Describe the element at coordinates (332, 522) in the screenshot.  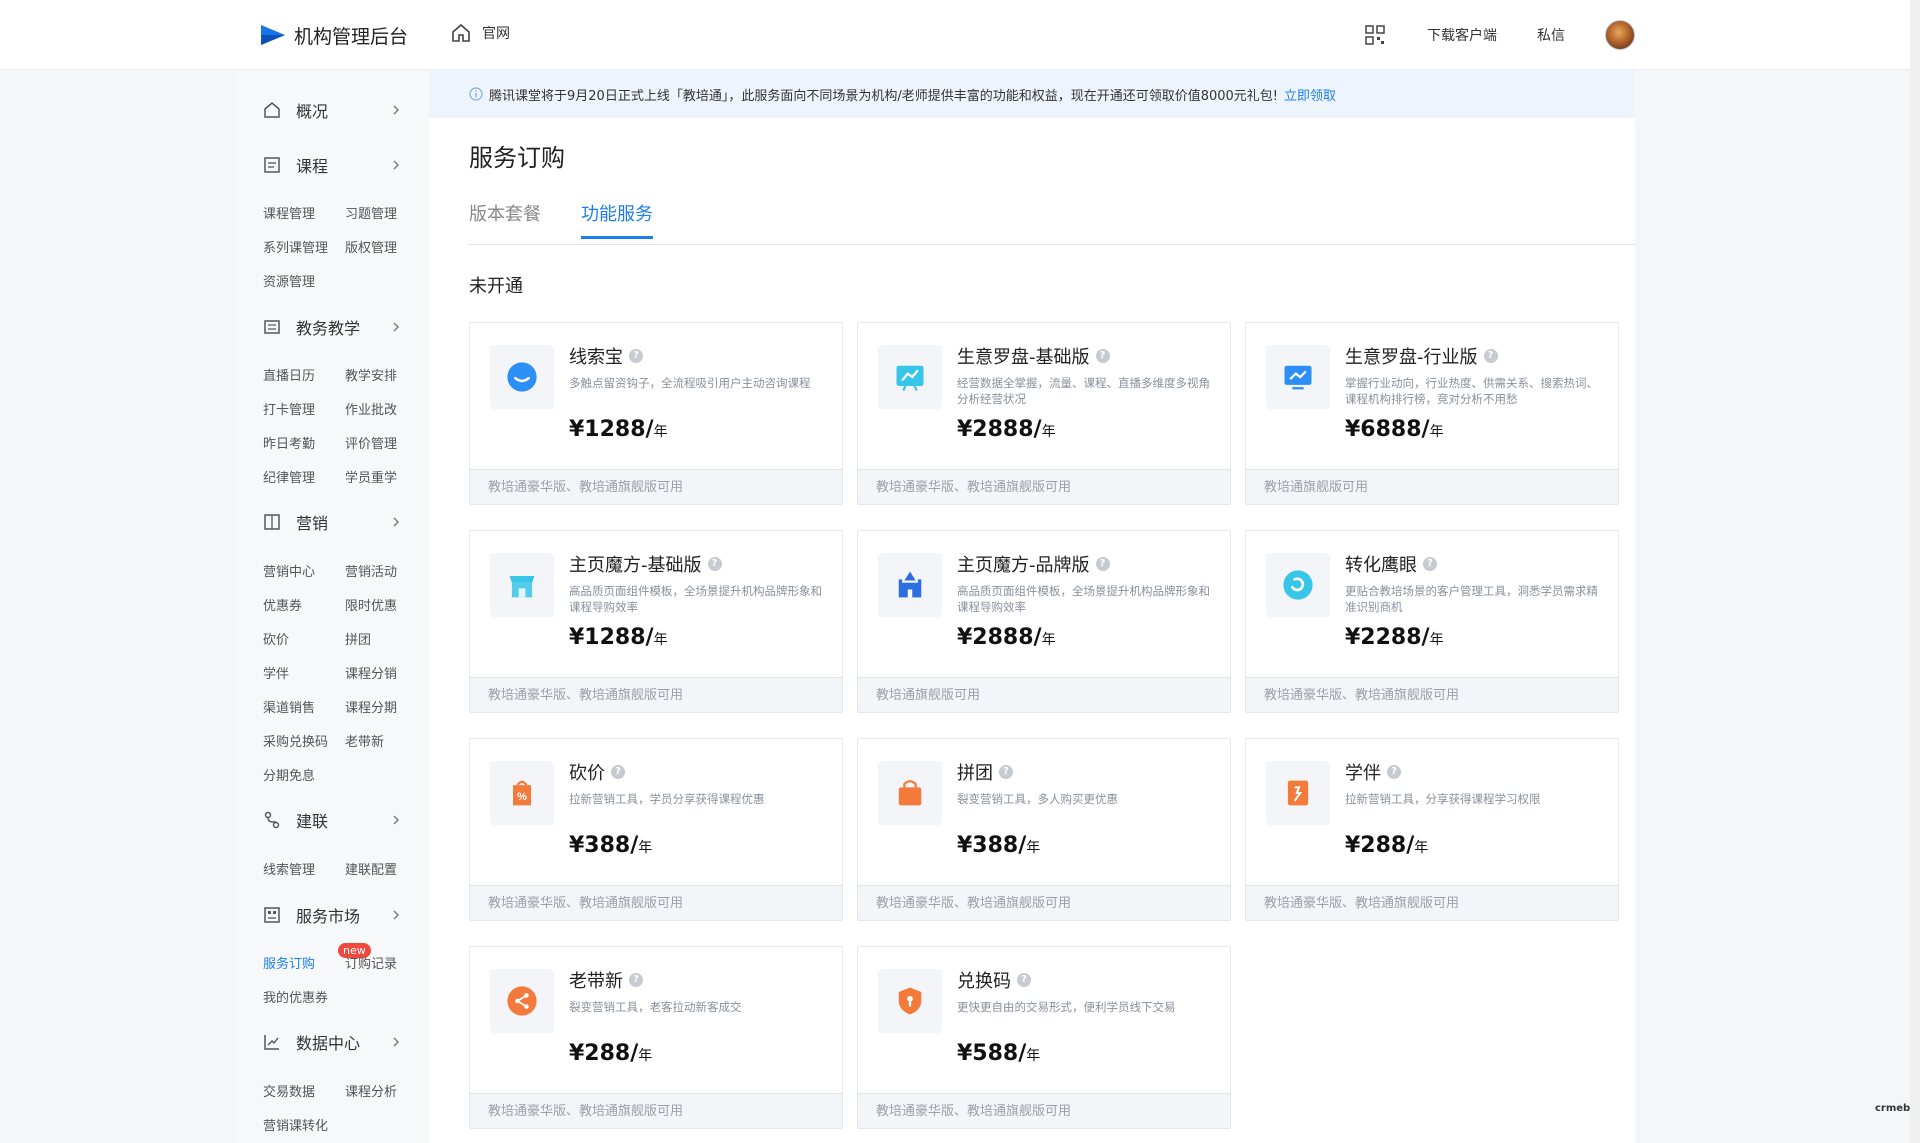
I see `sidebar-item-marketing: 营销` at that location.